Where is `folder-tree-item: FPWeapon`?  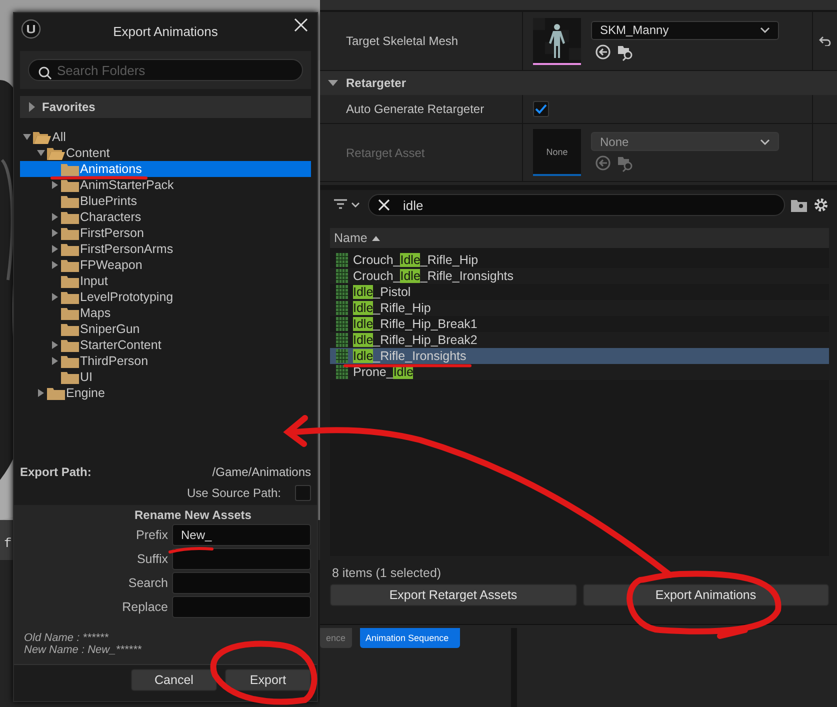 folder-tree-item: FPWeapon is located at coordinates (165, 265).